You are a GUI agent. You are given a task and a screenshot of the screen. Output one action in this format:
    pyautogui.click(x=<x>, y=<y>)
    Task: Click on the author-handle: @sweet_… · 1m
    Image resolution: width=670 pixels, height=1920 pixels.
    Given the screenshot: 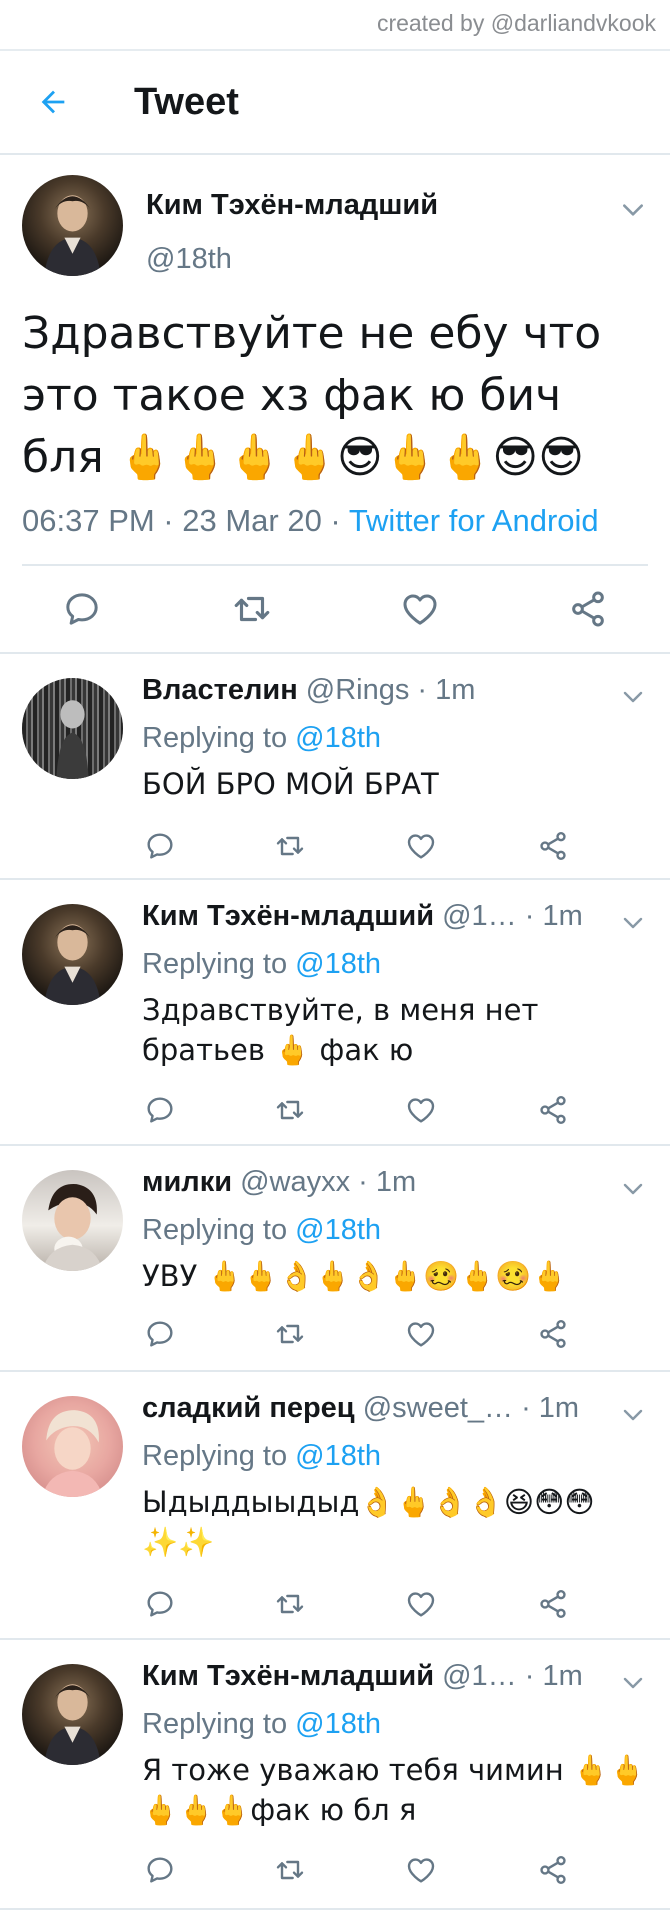 What is the action you would take?
    pyautogui.click(x=467, y=1408)
    